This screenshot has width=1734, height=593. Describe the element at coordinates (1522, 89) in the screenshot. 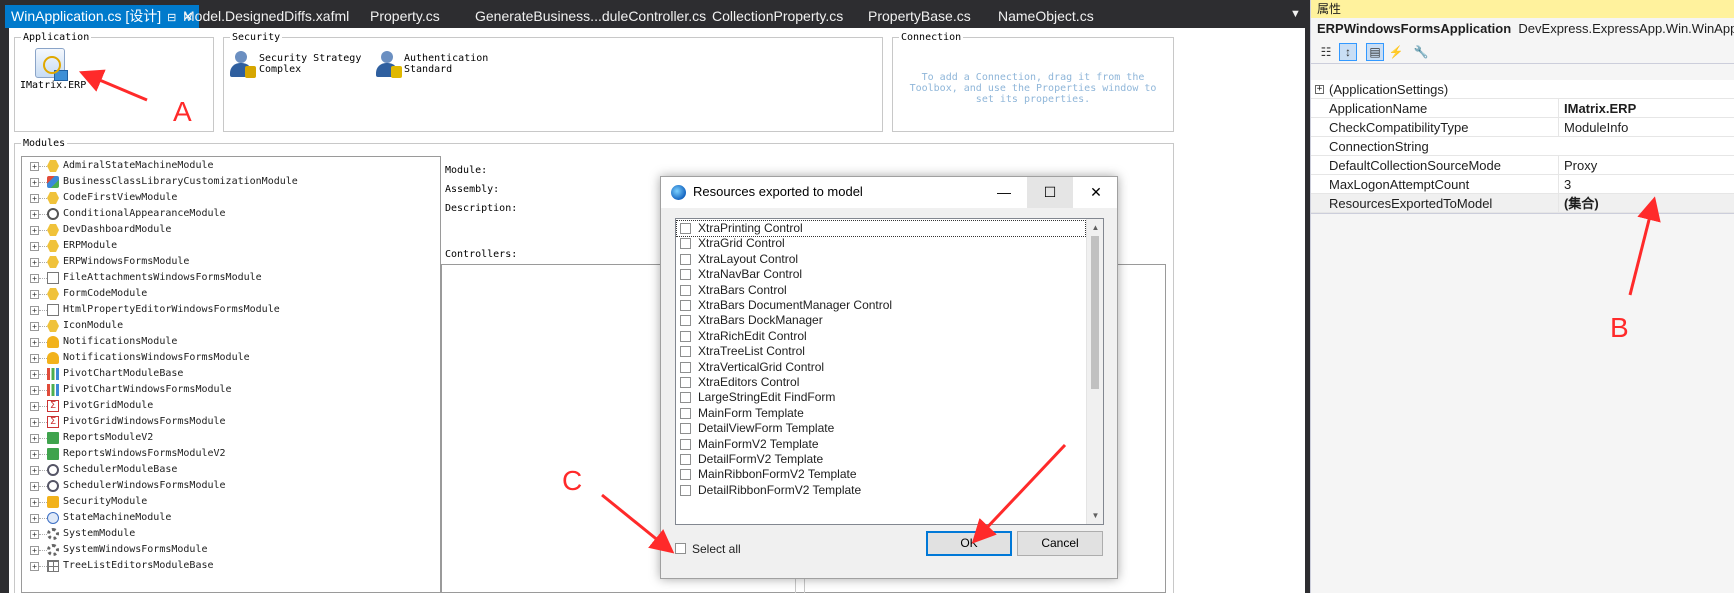

I see `property-row: + (ApplicationSettings)` at that location.